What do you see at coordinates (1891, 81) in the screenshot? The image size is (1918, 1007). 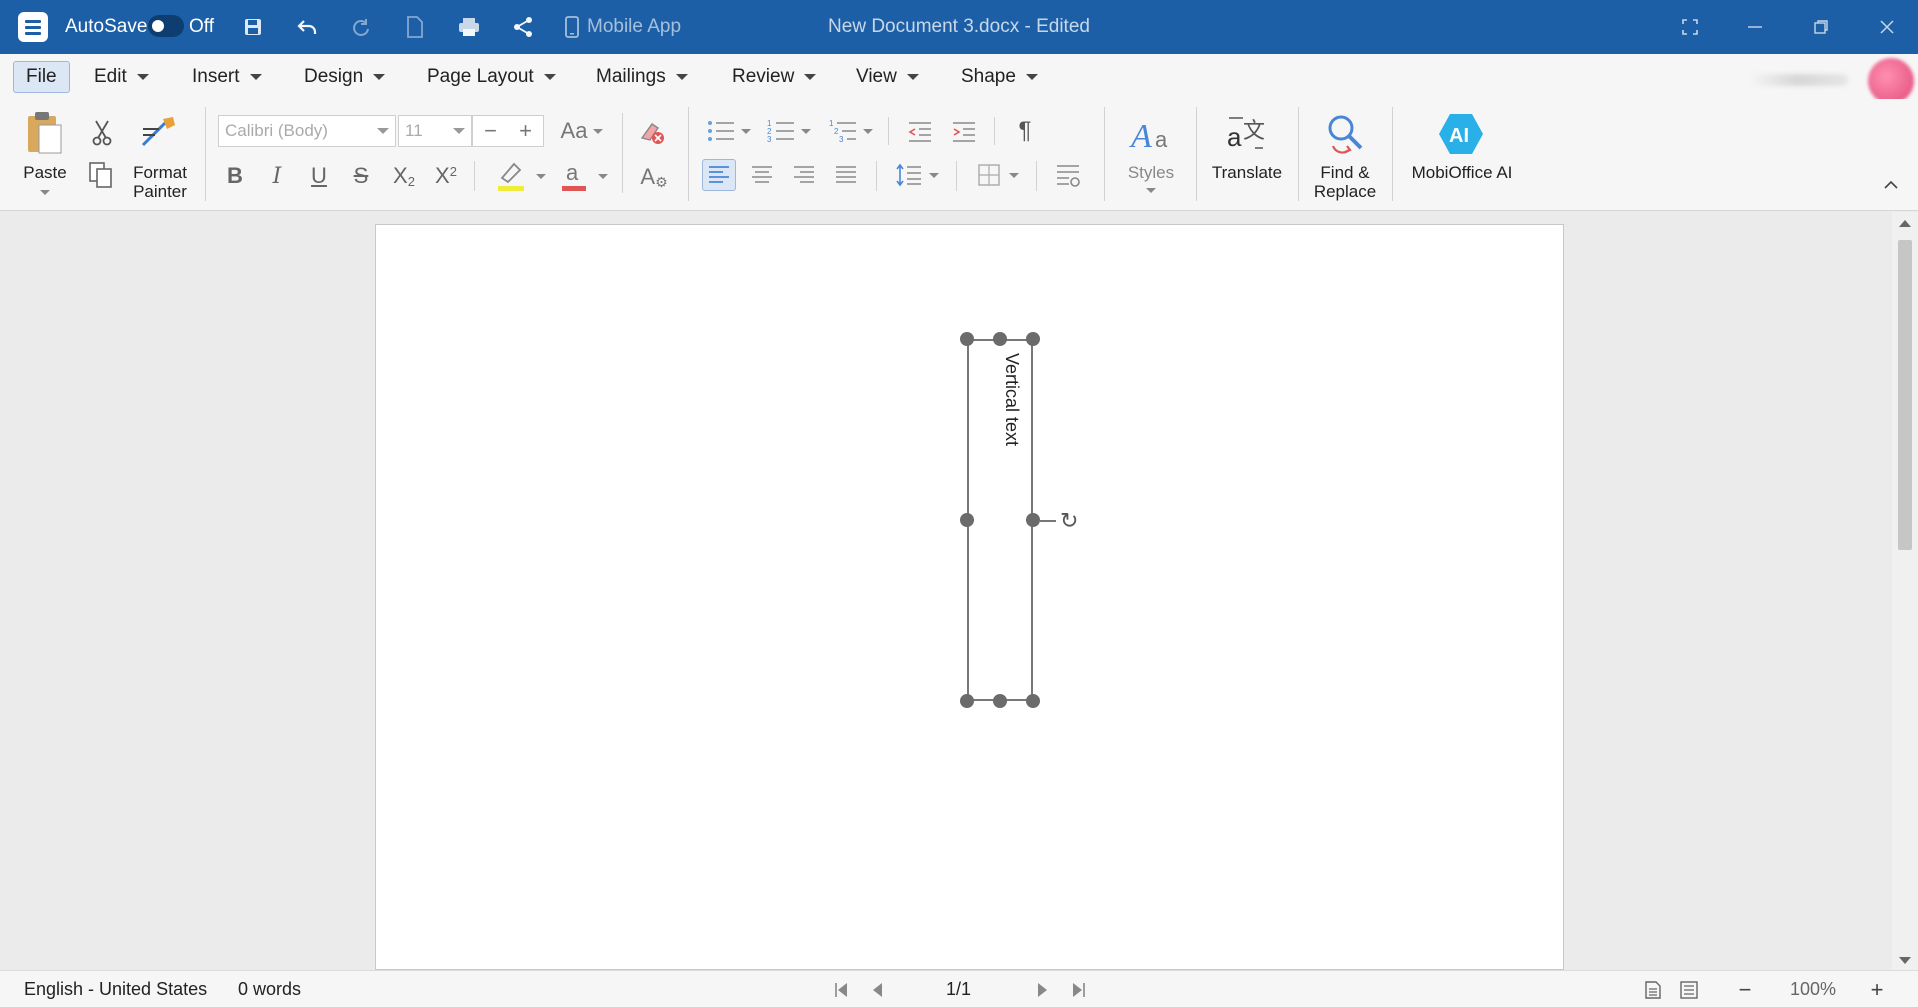 I see `avatar` at bounding box center [1891, 81].